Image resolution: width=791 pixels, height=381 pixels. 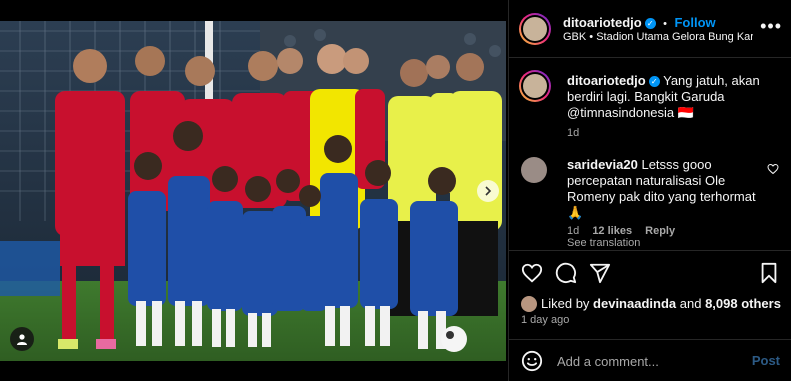 I want to click on comment-like-button, so click(x=773, y=171).